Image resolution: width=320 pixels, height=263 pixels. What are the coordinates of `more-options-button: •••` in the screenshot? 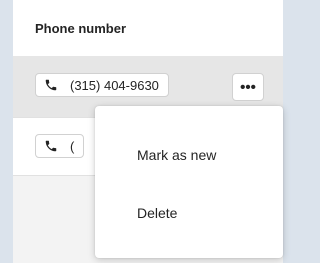 It's located at (248, 87).